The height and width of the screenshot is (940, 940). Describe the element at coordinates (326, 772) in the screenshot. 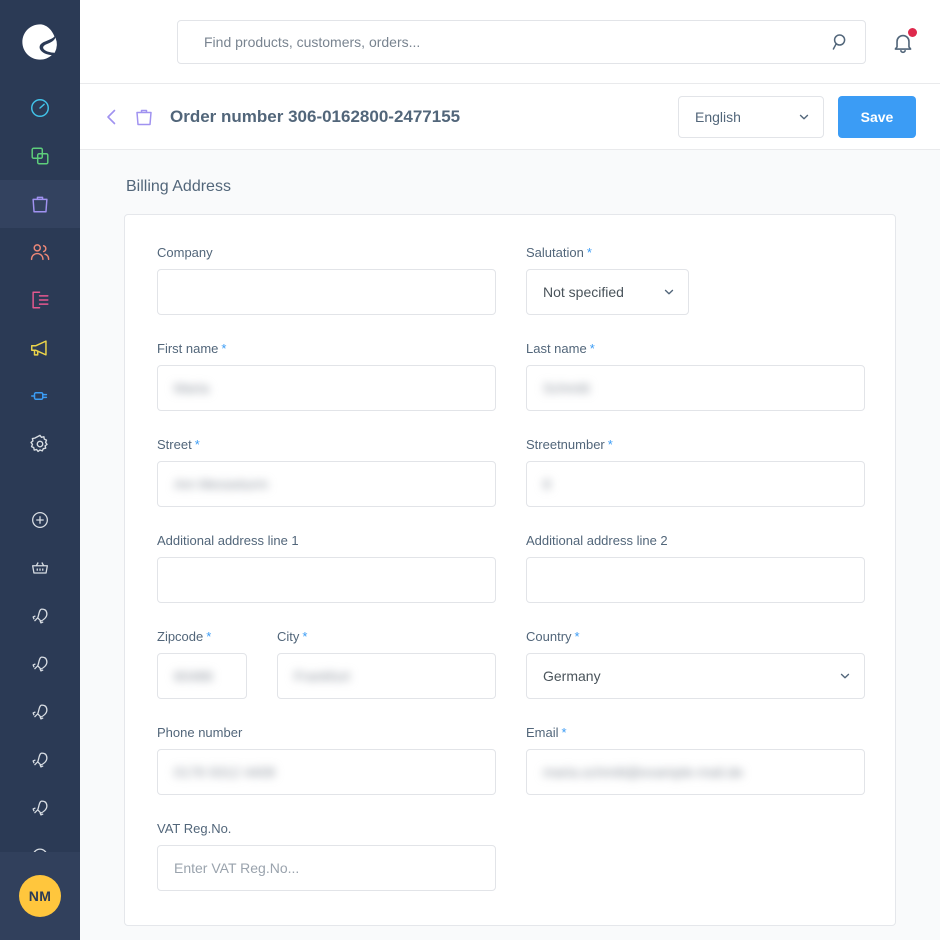

I see `phone-input: 0176 9312 4408` at that location.